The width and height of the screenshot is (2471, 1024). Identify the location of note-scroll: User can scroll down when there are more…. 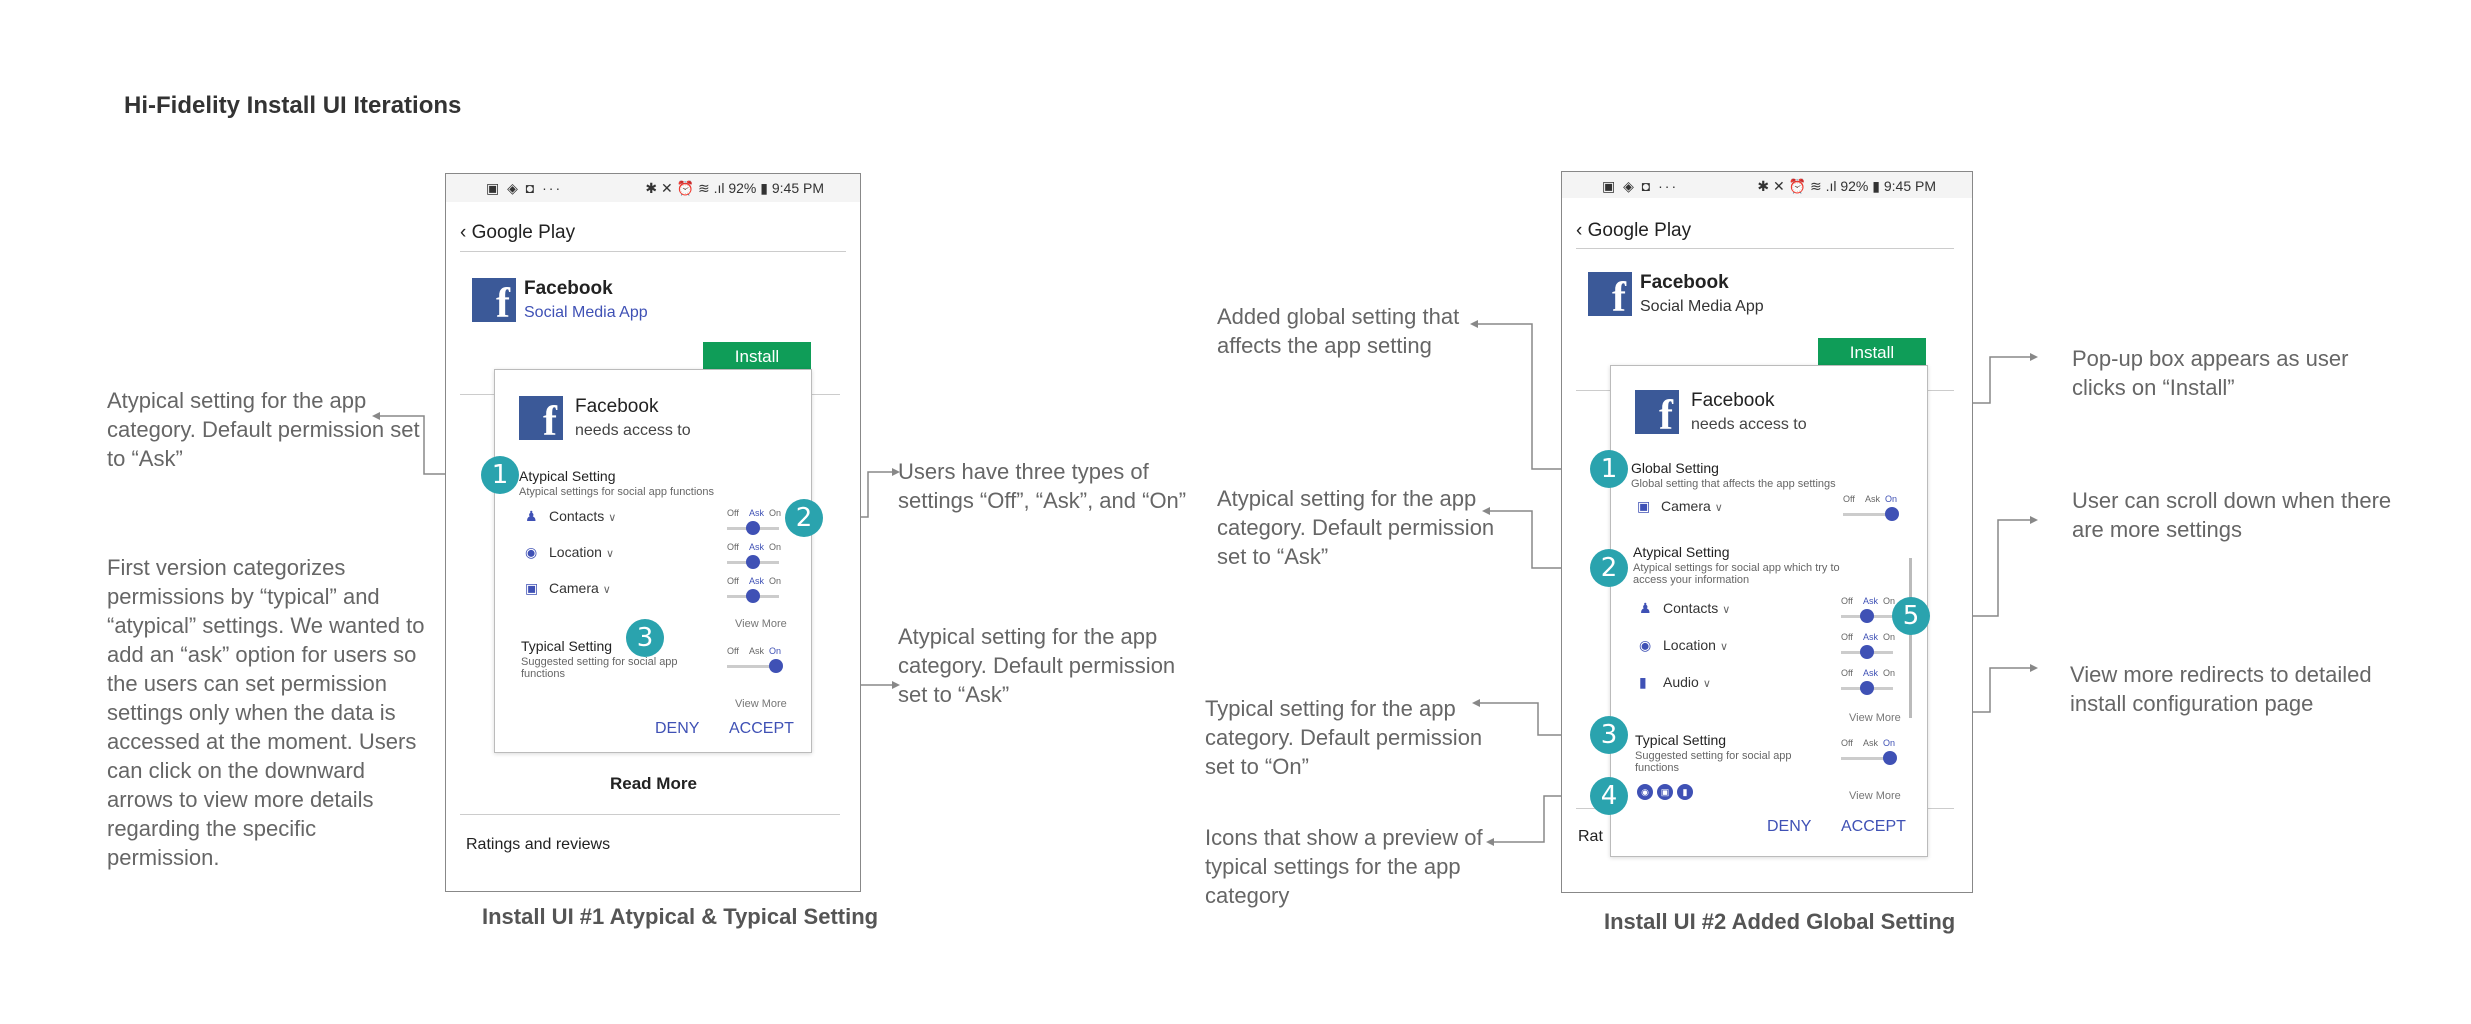
(2232, 515).